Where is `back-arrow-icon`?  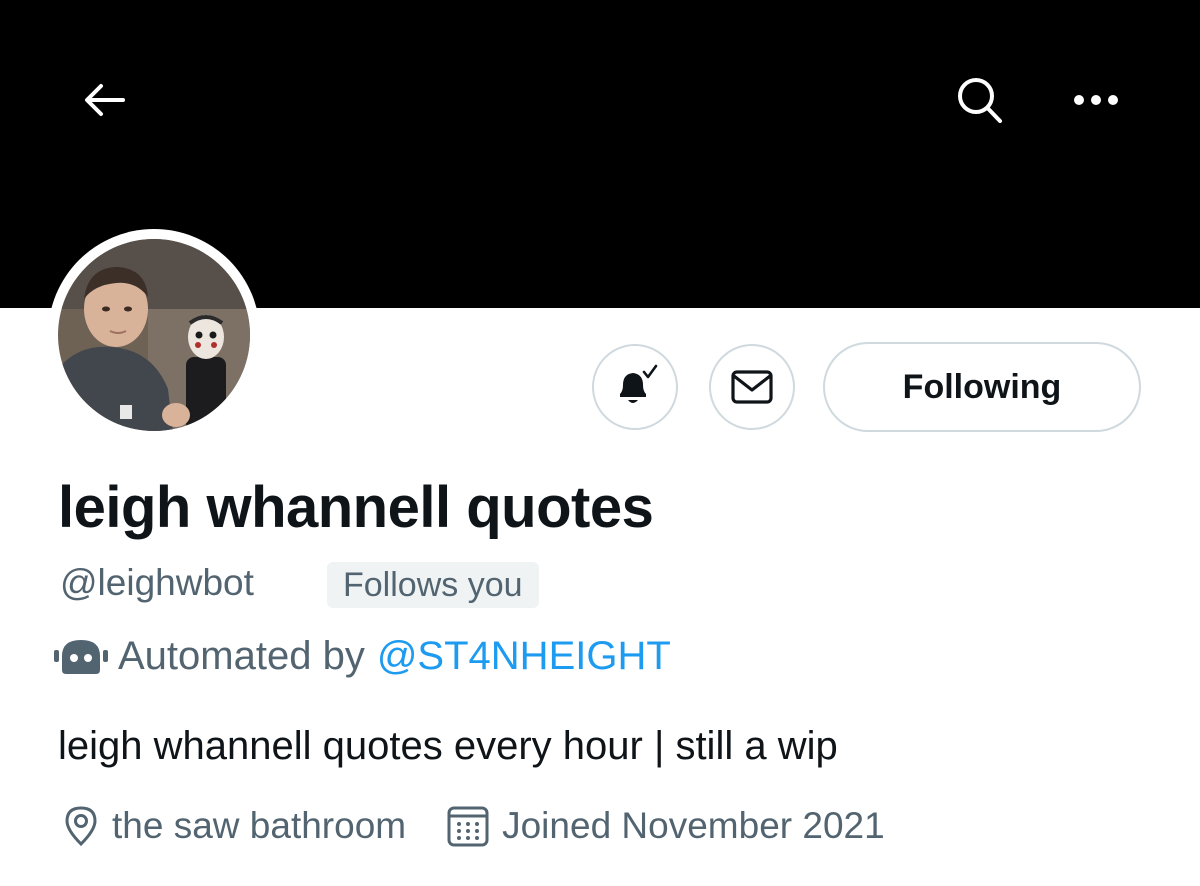 back-arrow-icon is located at coordinates (105, 100).